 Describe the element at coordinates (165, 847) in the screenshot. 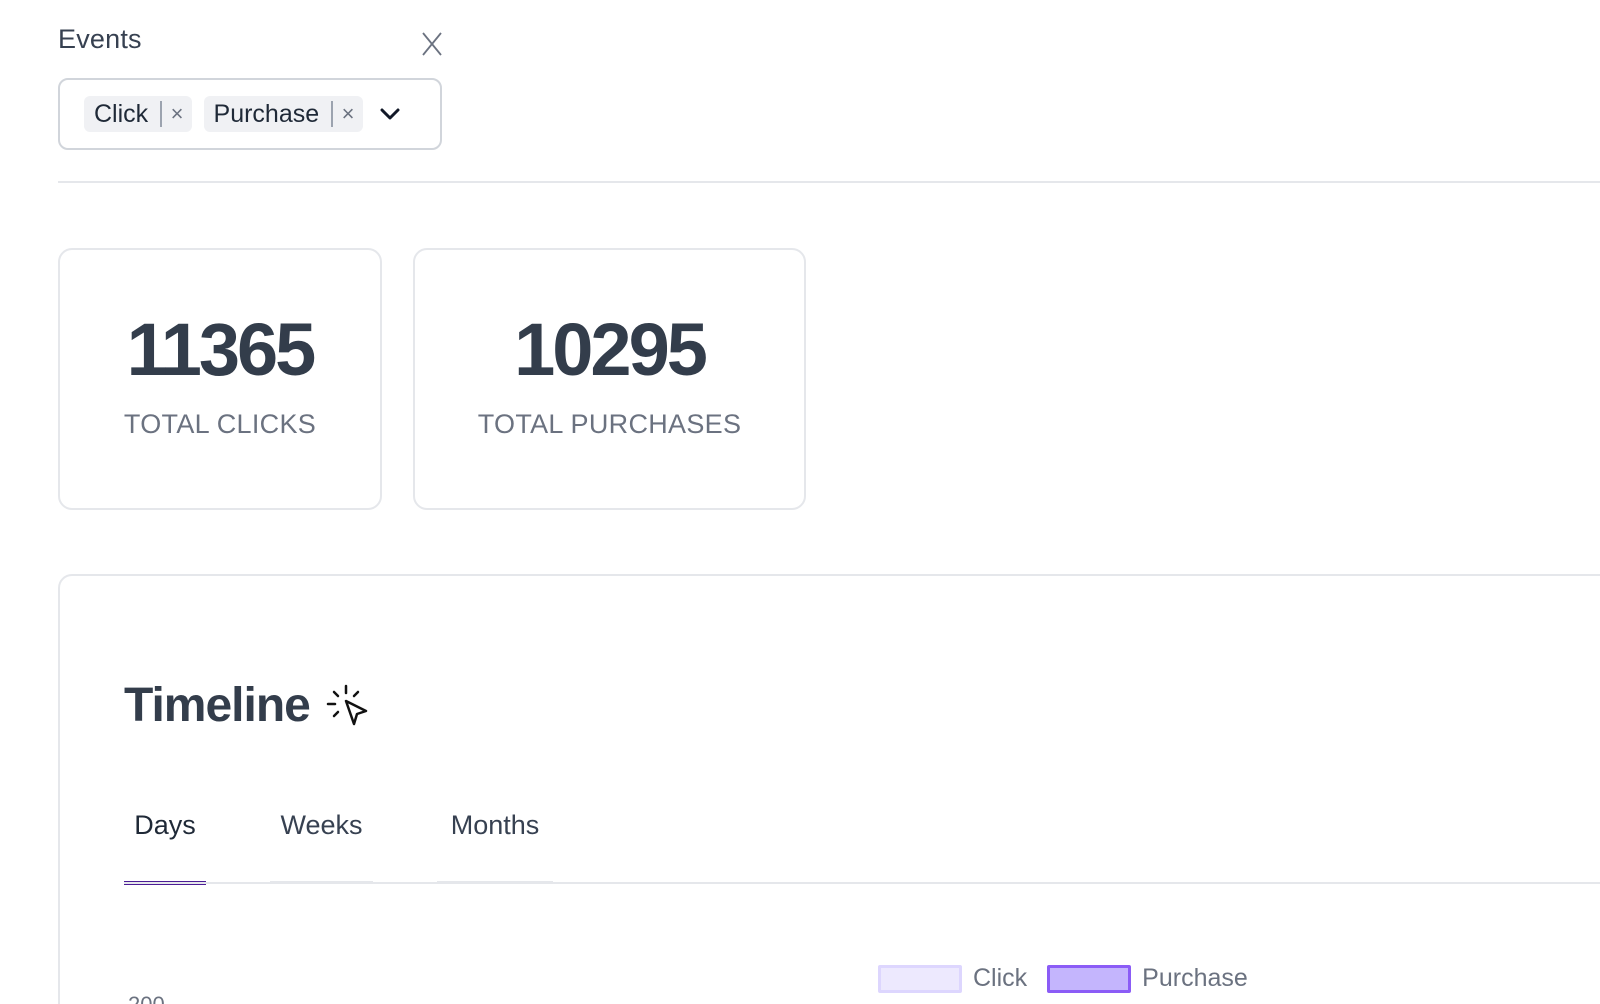

I see `tab-days: Days` at that location.